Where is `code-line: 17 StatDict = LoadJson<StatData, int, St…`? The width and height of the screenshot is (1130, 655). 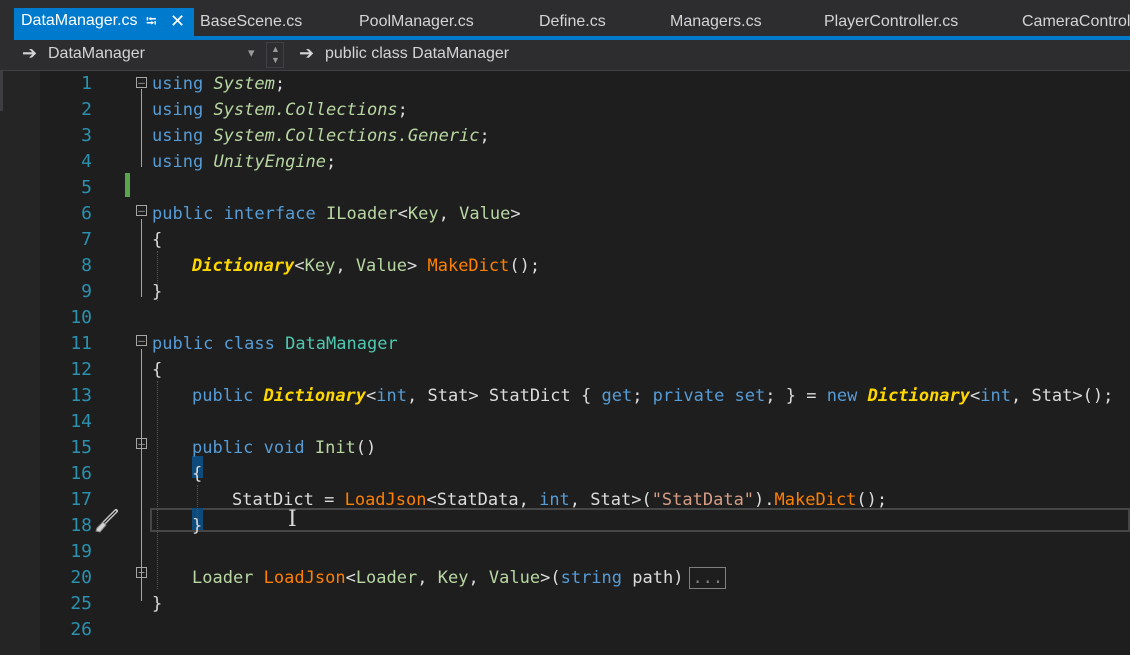
code-line: 17 StatDict = LoadJson<StatData, int, St… is located at coordinates (585, 500).